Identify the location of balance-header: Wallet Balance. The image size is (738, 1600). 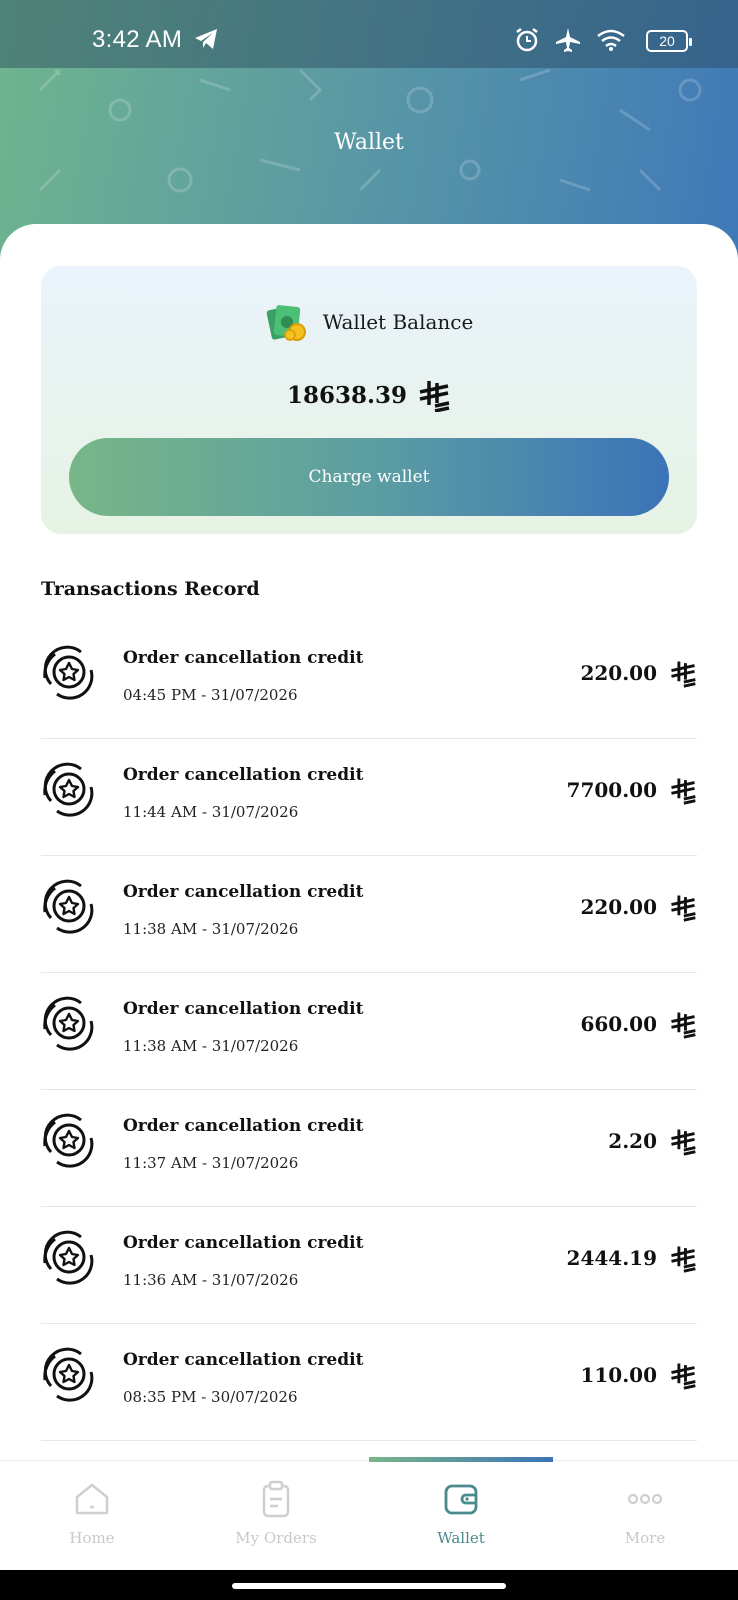
(369, 322).